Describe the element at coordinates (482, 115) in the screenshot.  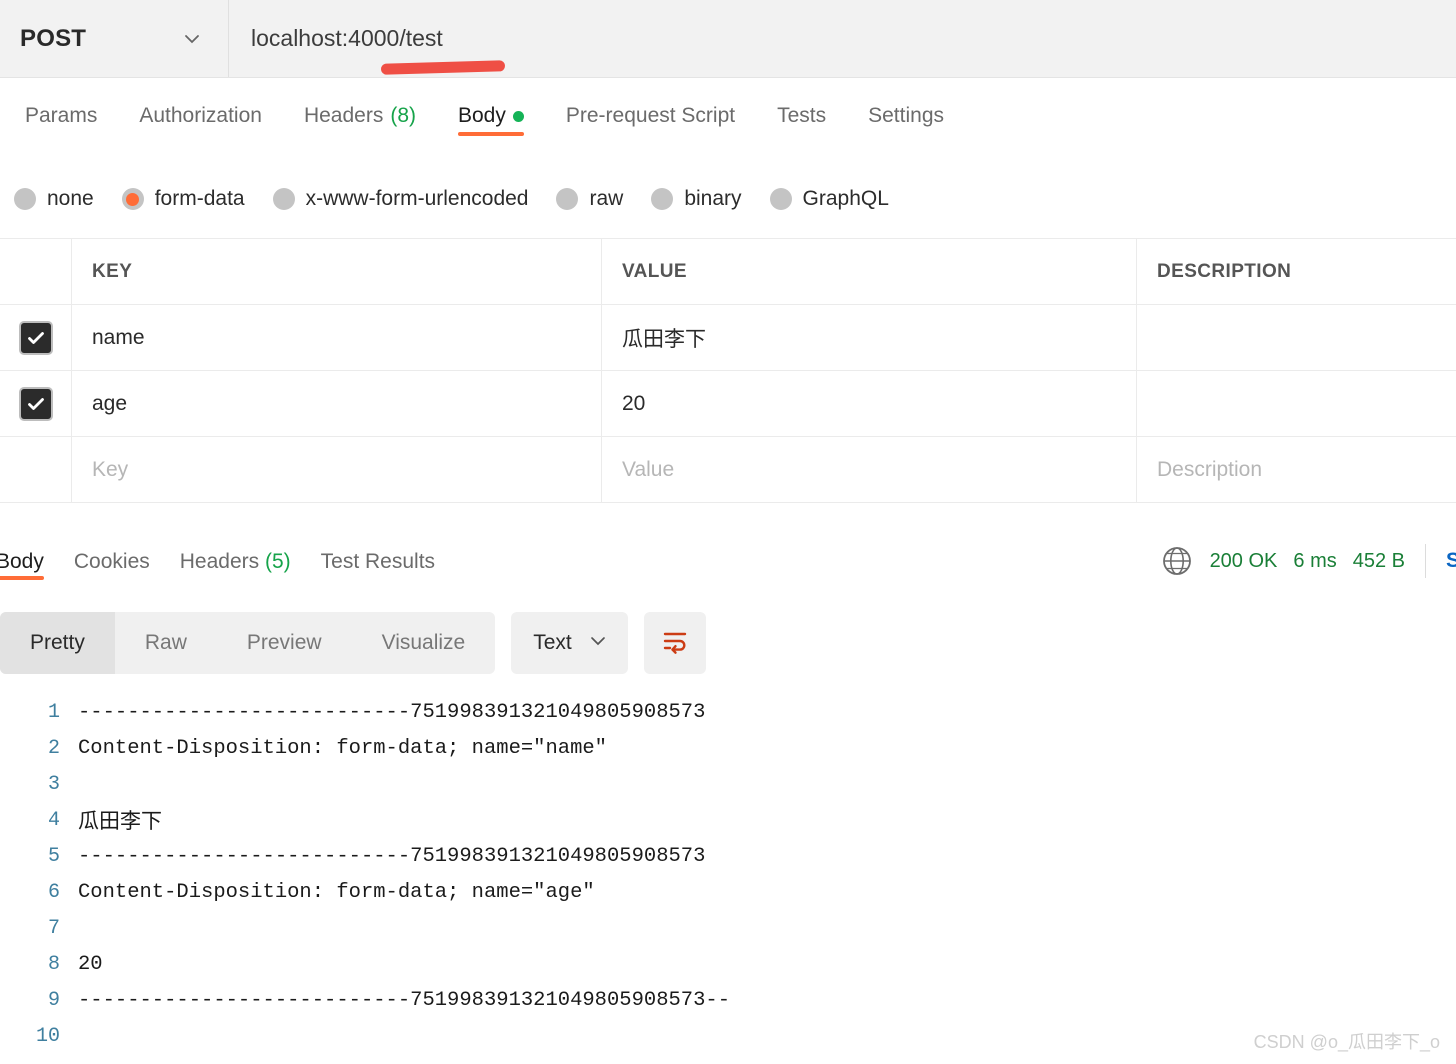
I see `tab-label: Body` at that location.